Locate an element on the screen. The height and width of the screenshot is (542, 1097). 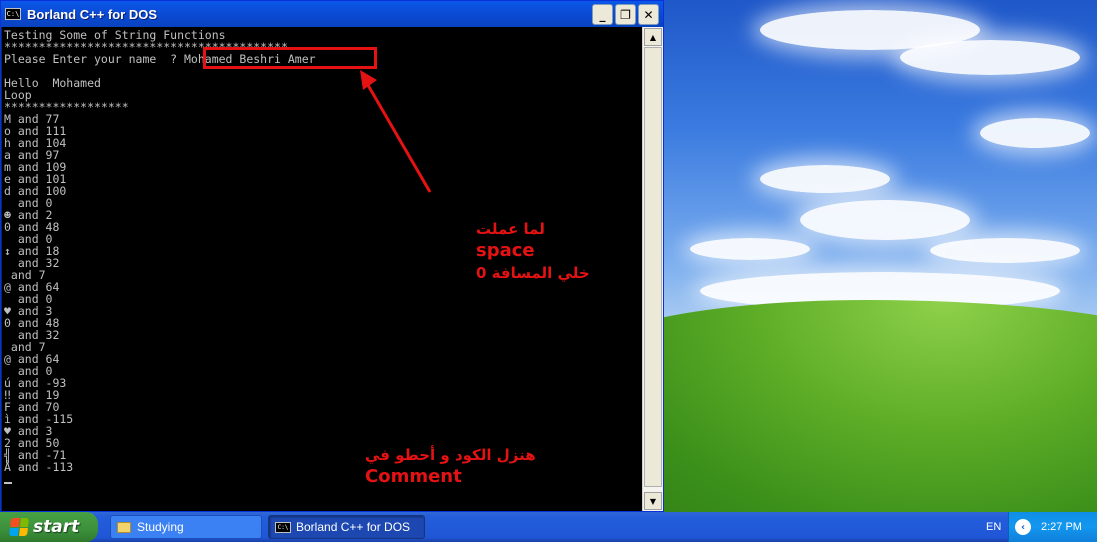
vertical-scrollbar: ▲ ▼ is located at coordinates (652, 269).